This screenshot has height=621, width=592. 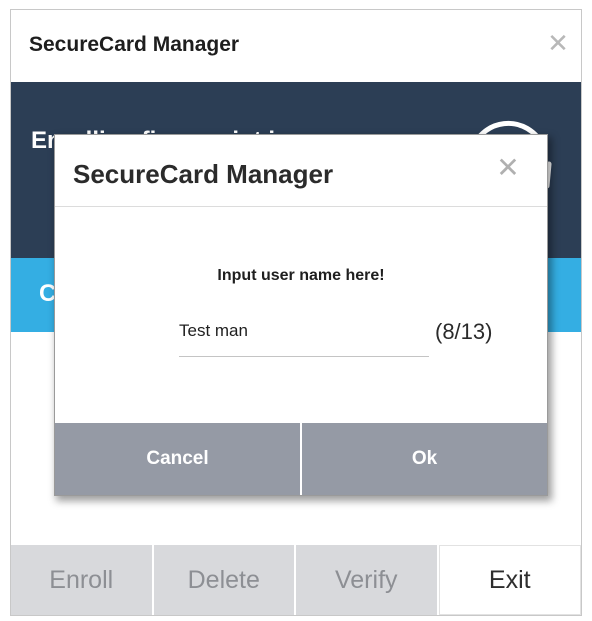 What do you see at coordinates (82, 580) in the screenshot?
I see `enroll-button: Enroll` at bounding box center [82, 580].